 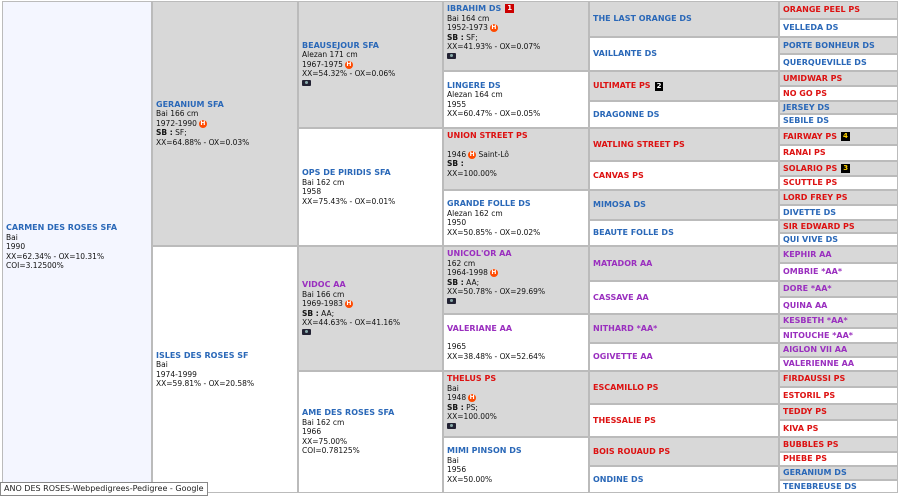 I want to click on horse-name-link: FIRDAUSSI PS, so click(x=814, y=379).